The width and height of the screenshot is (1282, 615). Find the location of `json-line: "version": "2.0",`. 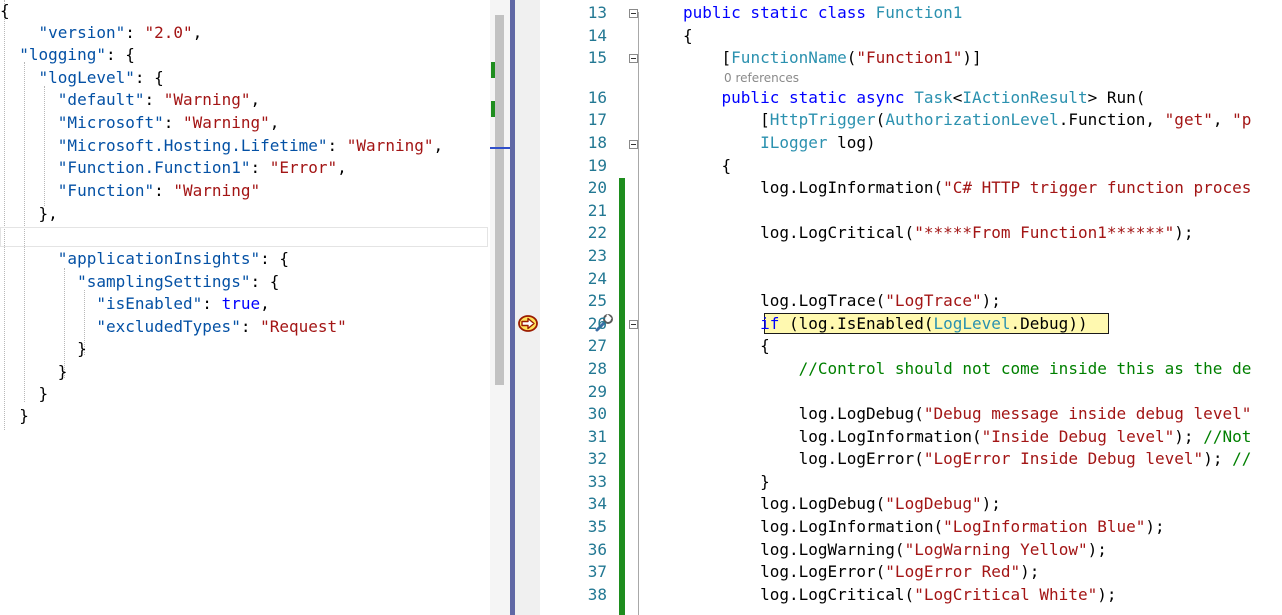

json-line: "version": "2.0", is located at coordinates (101, 33).